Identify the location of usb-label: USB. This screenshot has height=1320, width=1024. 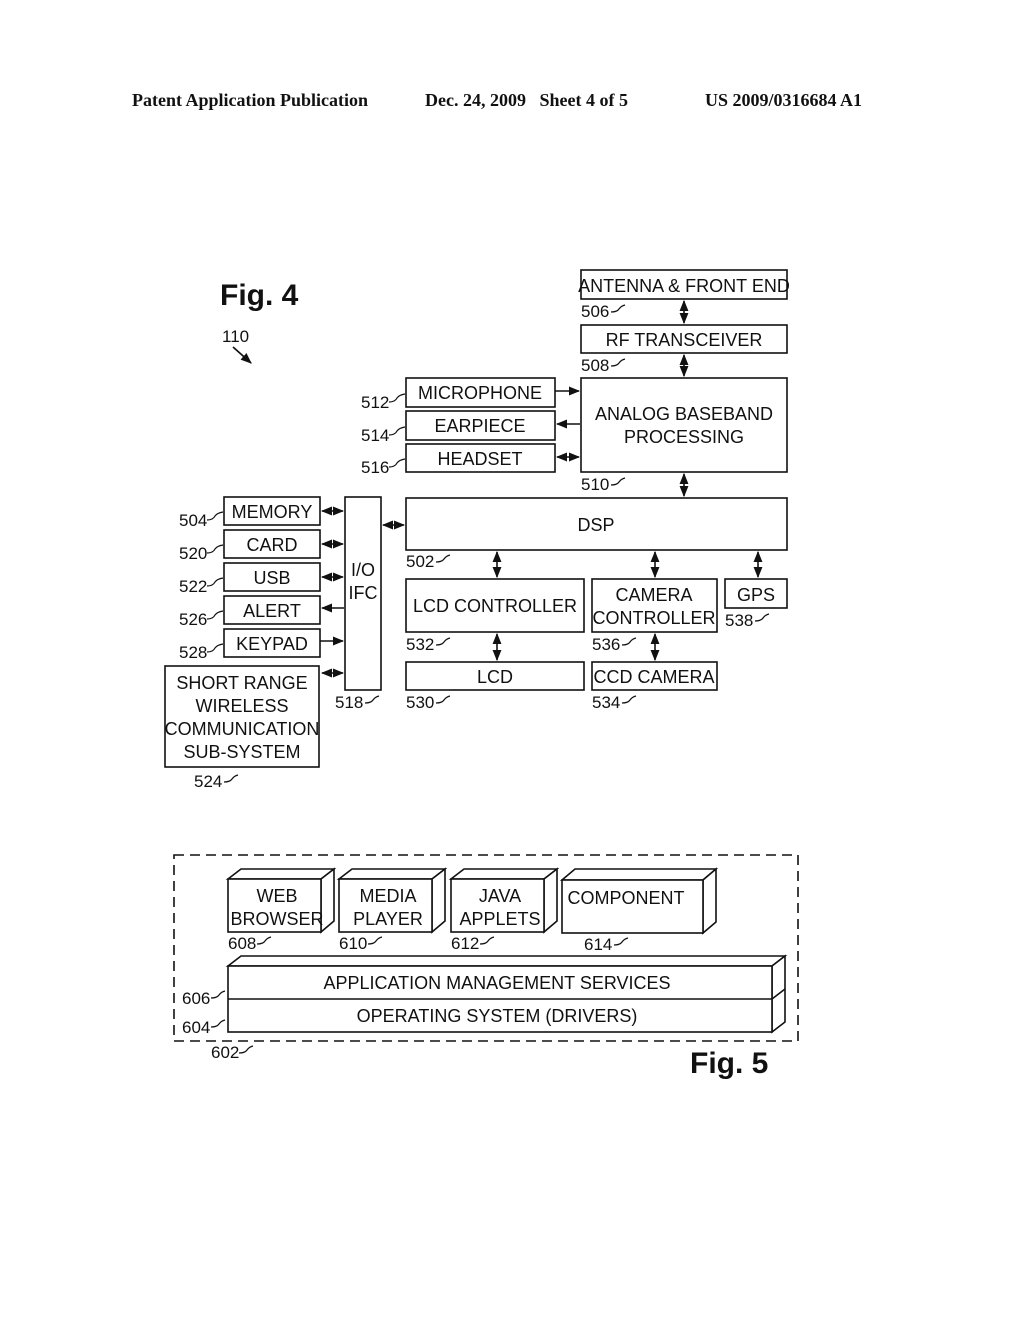
(271, 578).